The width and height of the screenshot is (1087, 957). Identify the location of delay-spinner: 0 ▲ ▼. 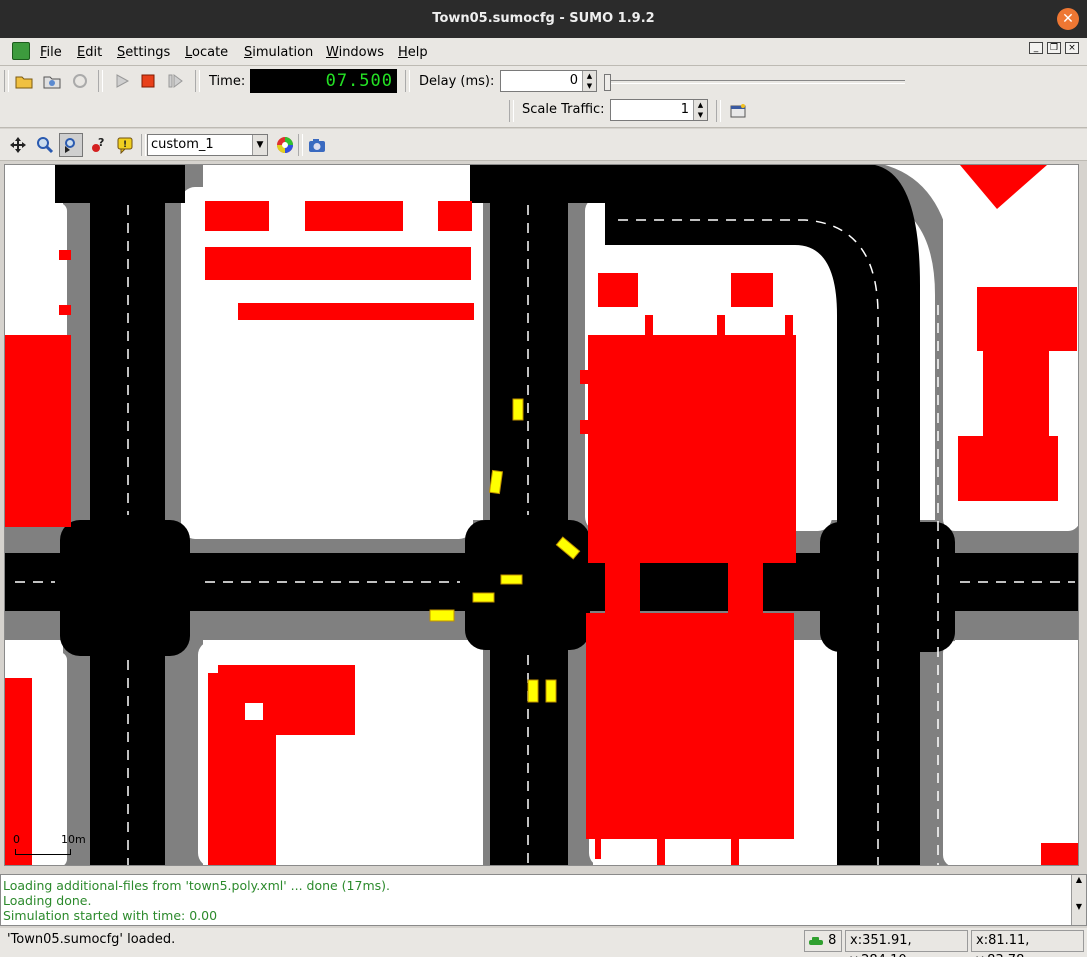
(548, 81).